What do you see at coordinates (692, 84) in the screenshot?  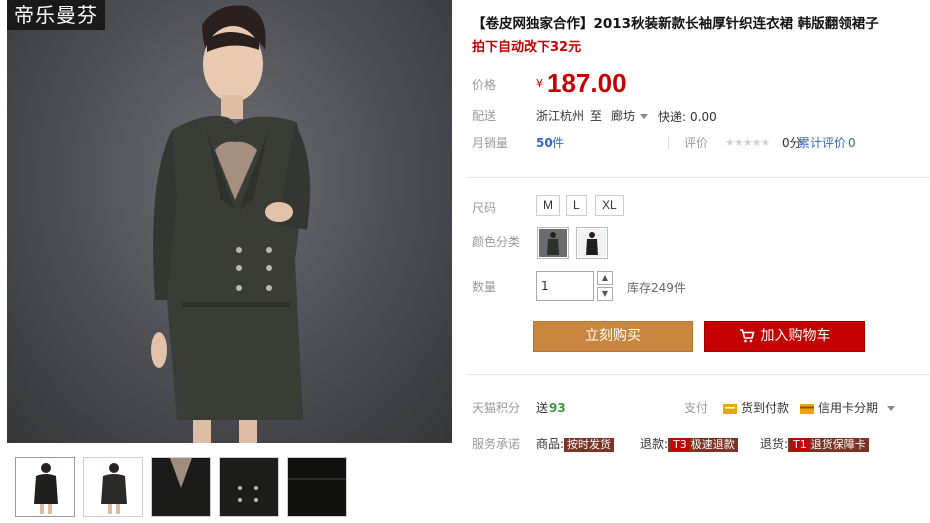 I see `price-row: 价格 ¥ 187.00` at bounding box center [692, 84].